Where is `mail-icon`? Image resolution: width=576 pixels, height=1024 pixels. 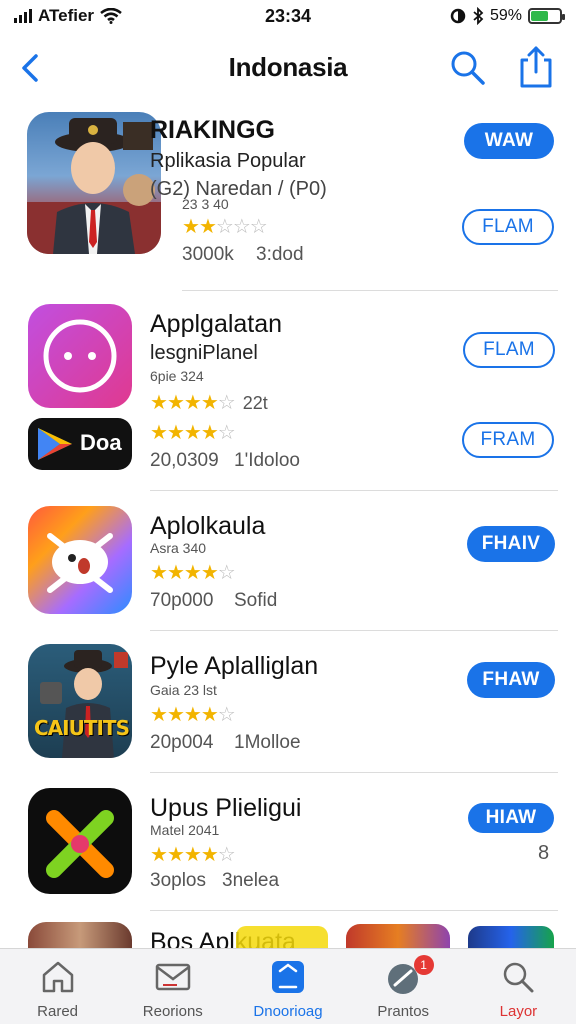 mail-icon is located at coordinates (173, 977).